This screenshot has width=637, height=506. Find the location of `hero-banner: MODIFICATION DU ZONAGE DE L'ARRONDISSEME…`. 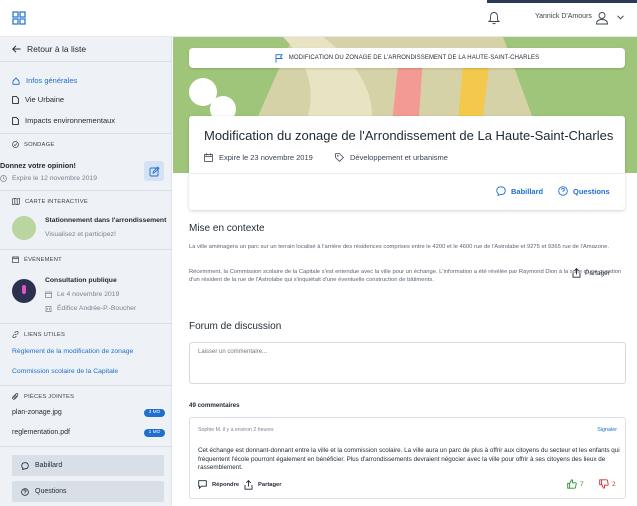

hero-banner: MODIFICATION DU ZONAGE DE L'ARRONDISSEME… is located at coordinates (407, 58).